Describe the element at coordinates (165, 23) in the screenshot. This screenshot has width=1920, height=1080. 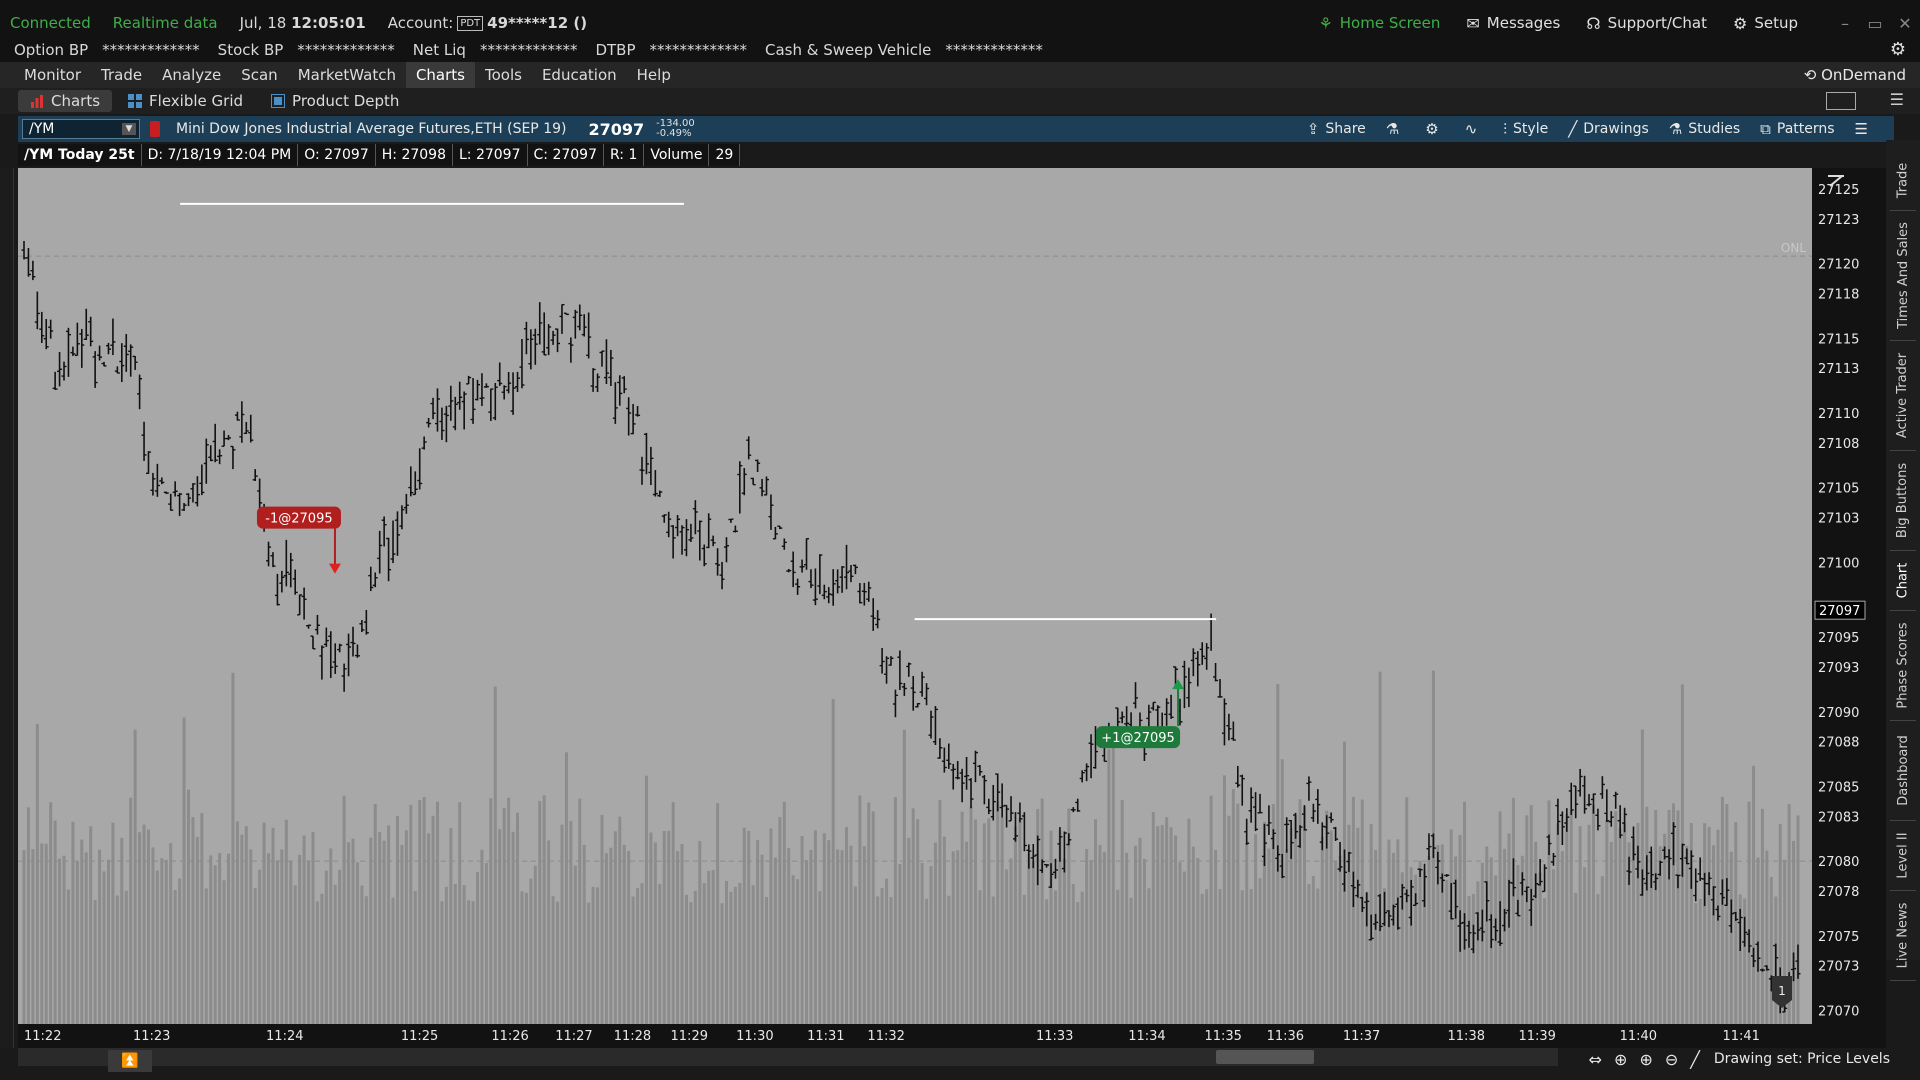
I see `realtime-status: Realtime data` at that location.